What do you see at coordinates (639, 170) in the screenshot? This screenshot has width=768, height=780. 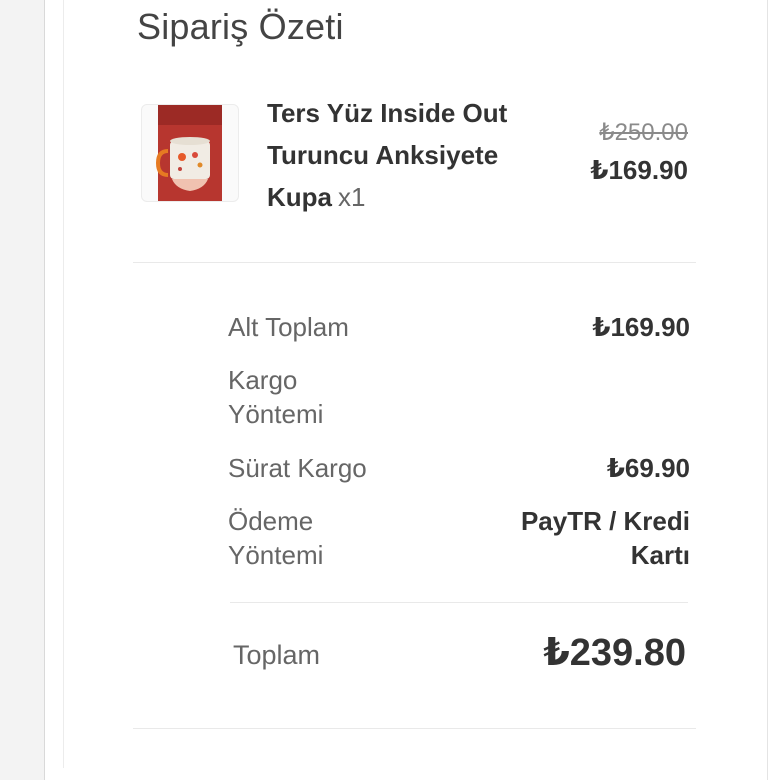 I see `product-price: ₺169.90` at bounding box center [639, 170].